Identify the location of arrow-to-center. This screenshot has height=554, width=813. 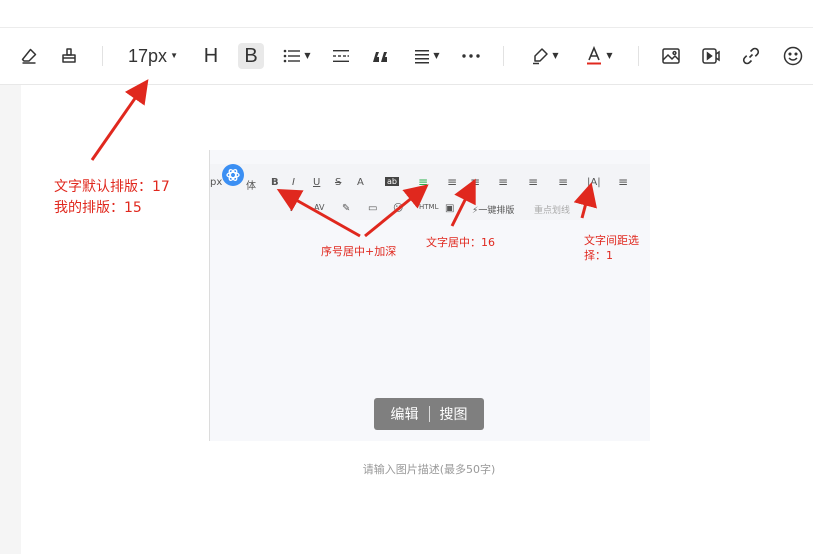
(463, 202).